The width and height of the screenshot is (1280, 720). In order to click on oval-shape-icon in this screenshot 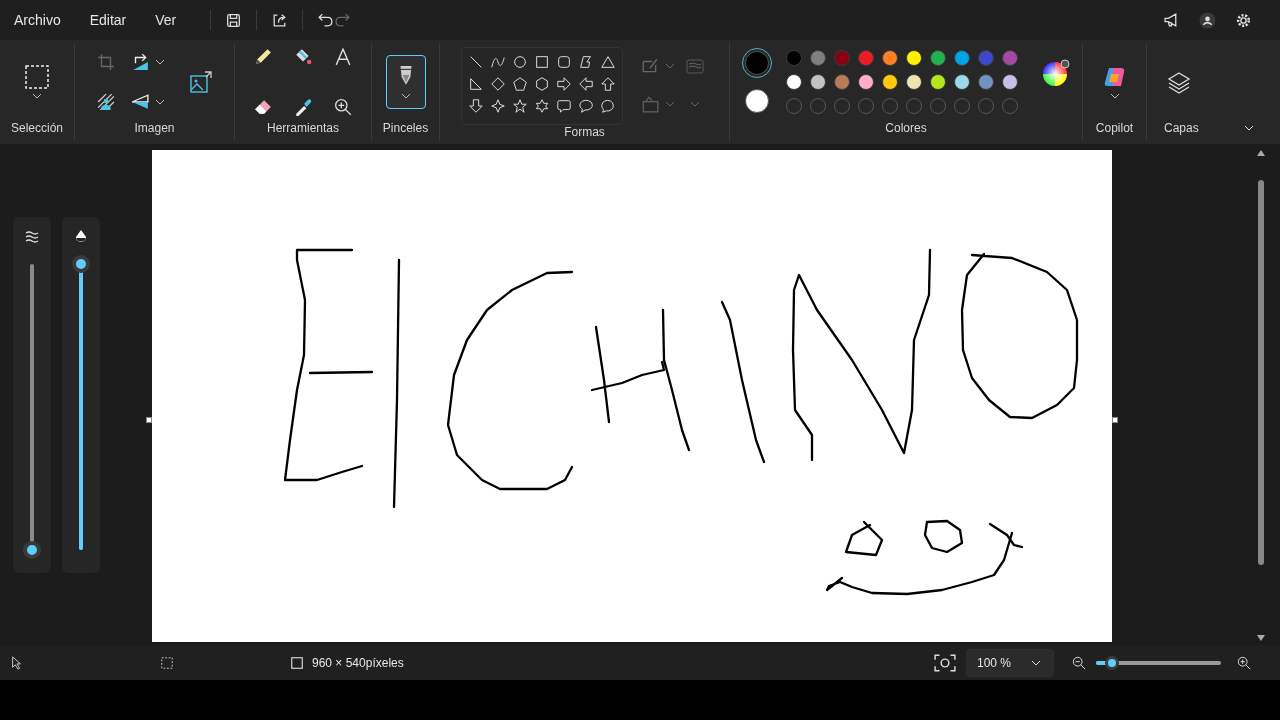, I will do `click(519, 62)`.